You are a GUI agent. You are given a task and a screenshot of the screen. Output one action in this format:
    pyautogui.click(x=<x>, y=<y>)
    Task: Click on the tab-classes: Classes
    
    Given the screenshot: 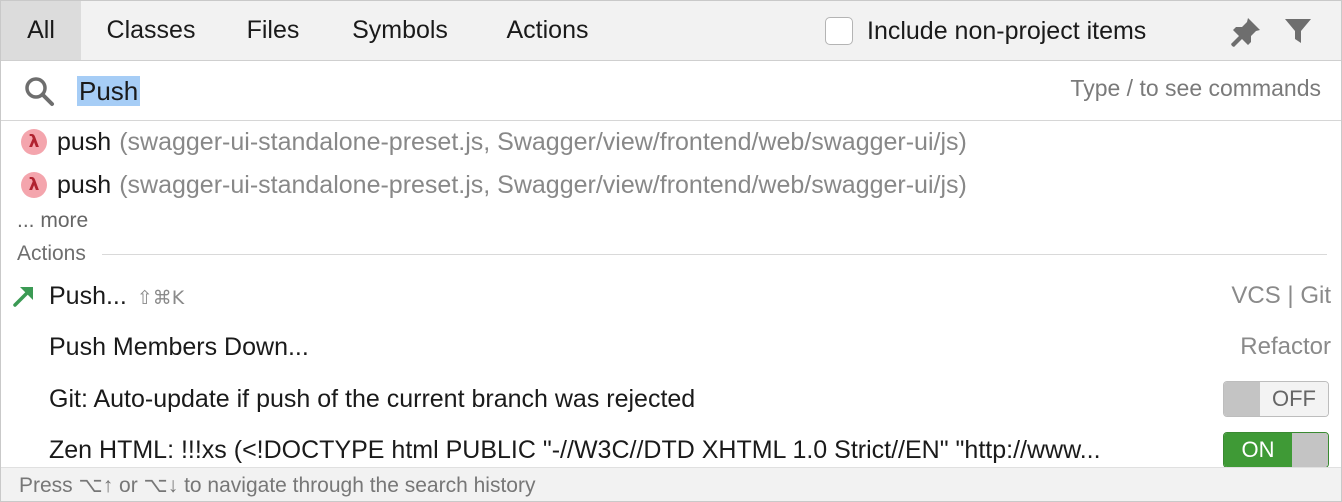 What is the action you would take?
    pyautogui.click(x=151, y=30)
    